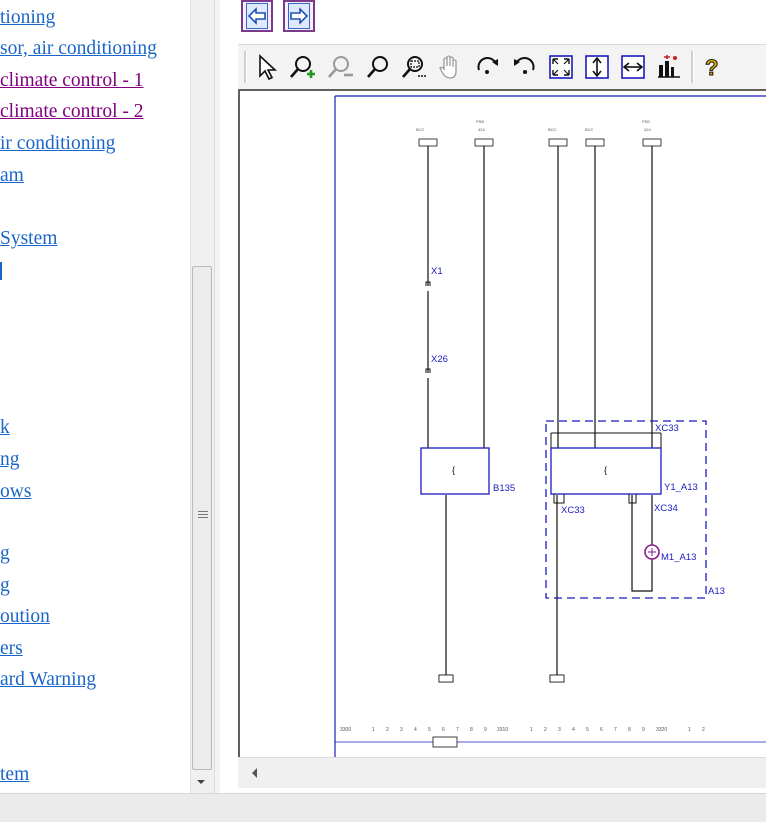  What do you see at coordinates (669, 67) in the screenshot?
I see `properties-icon` at bounding box center [669, 67].